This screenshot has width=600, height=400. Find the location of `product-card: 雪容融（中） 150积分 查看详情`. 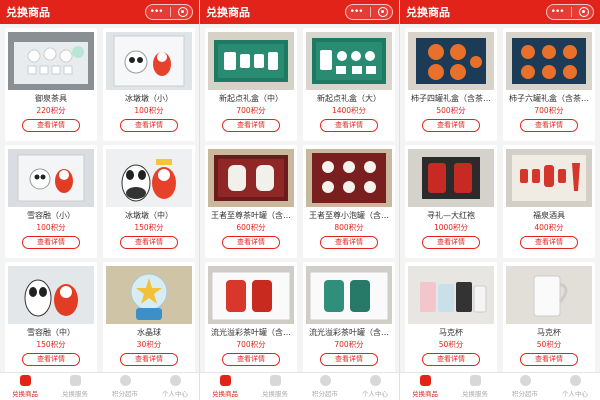

product-card: 雪容融（中） 150积分 查看详情 is located at coordinates (51, 318).